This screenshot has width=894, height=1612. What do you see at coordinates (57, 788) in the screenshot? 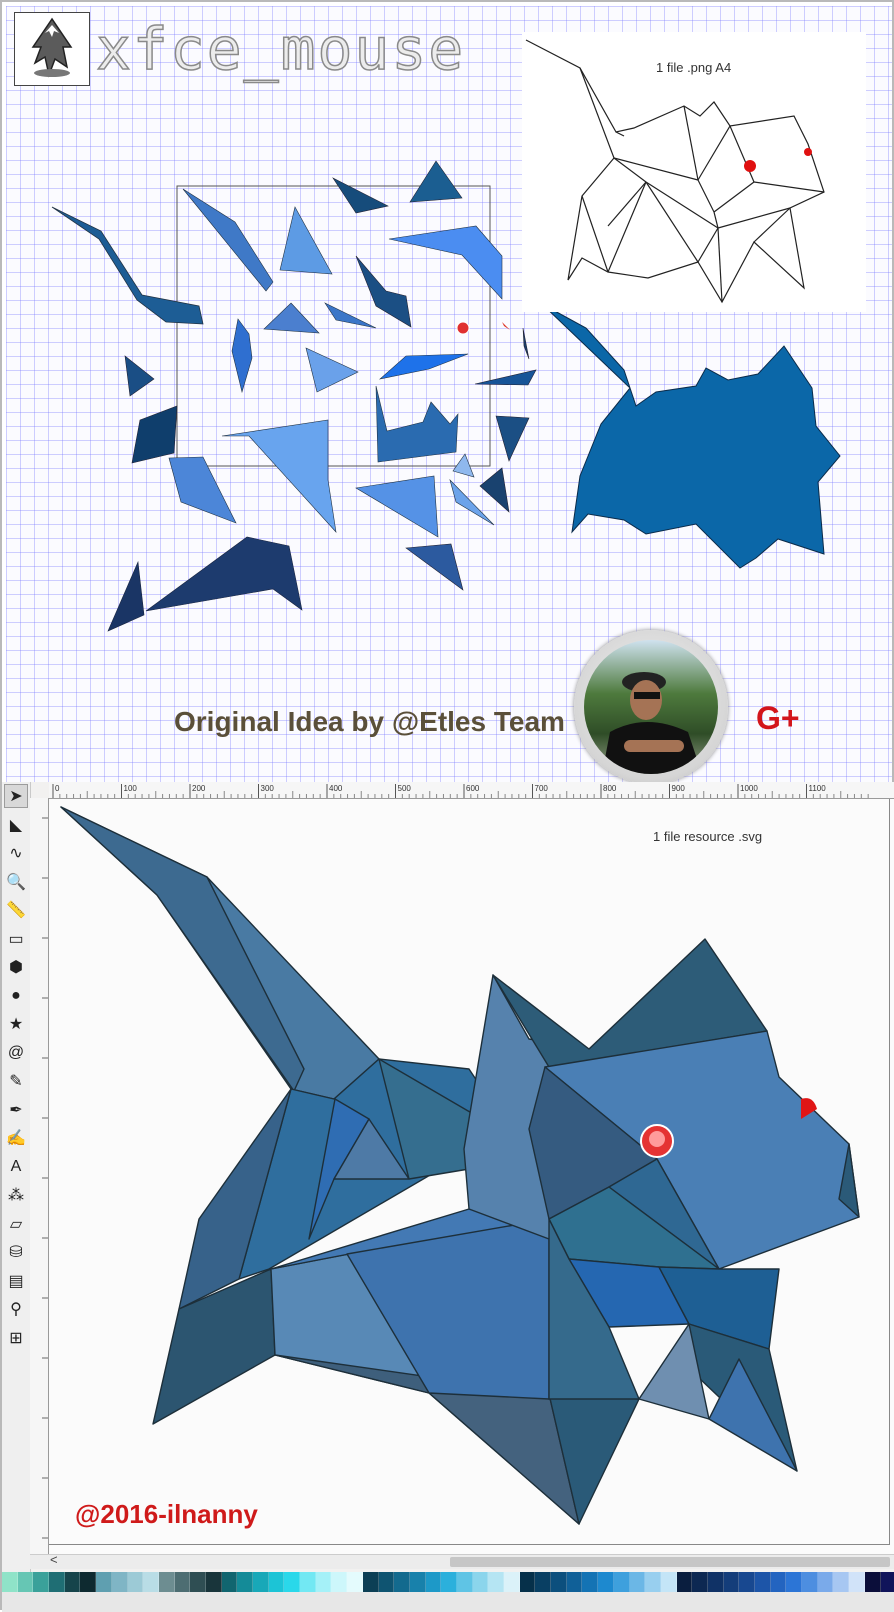
I see `ruler-label: 0` at bounding box center [57, 788].